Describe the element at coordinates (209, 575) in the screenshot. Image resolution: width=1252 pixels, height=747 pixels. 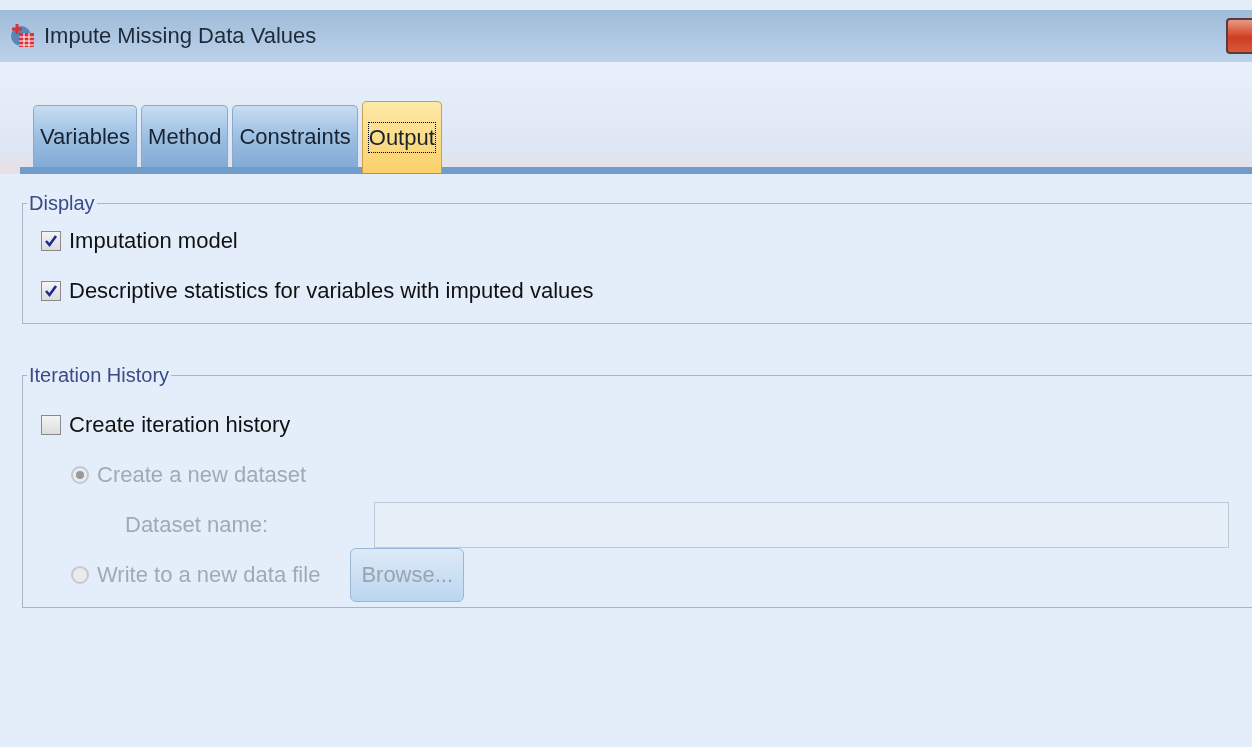
I see `radio-label: Write to a new data file` at that location.